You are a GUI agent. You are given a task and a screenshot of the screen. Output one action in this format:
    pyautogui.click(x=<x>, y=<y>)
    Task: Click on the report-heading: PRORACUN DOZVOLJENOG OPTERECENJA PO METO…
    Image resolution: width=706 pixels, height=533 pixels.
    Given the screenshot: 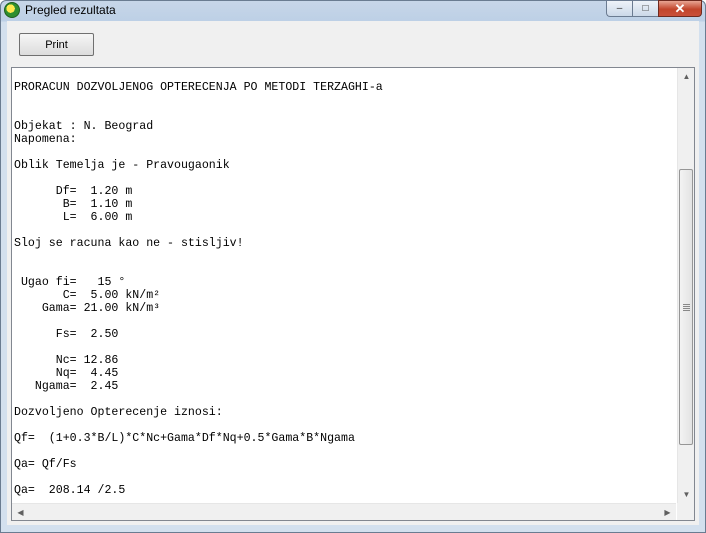 What is the action you would take?
    pyautogui.click(x=198, y=87)
    